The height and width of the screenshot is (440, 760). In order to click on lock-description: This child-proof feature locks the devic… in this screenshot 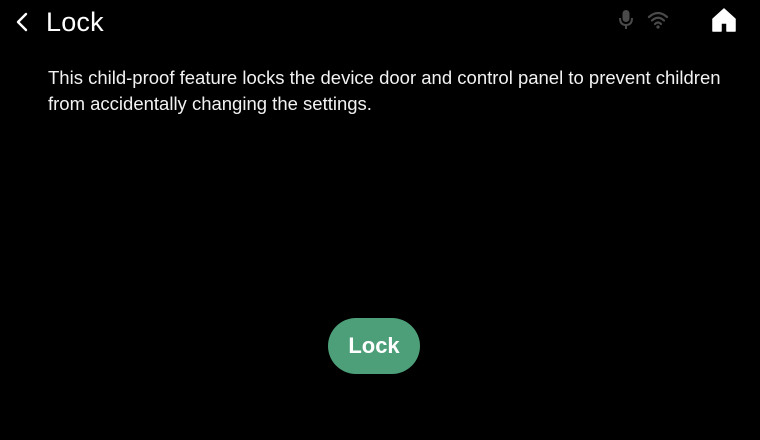, I will do `click(384, 90)`.